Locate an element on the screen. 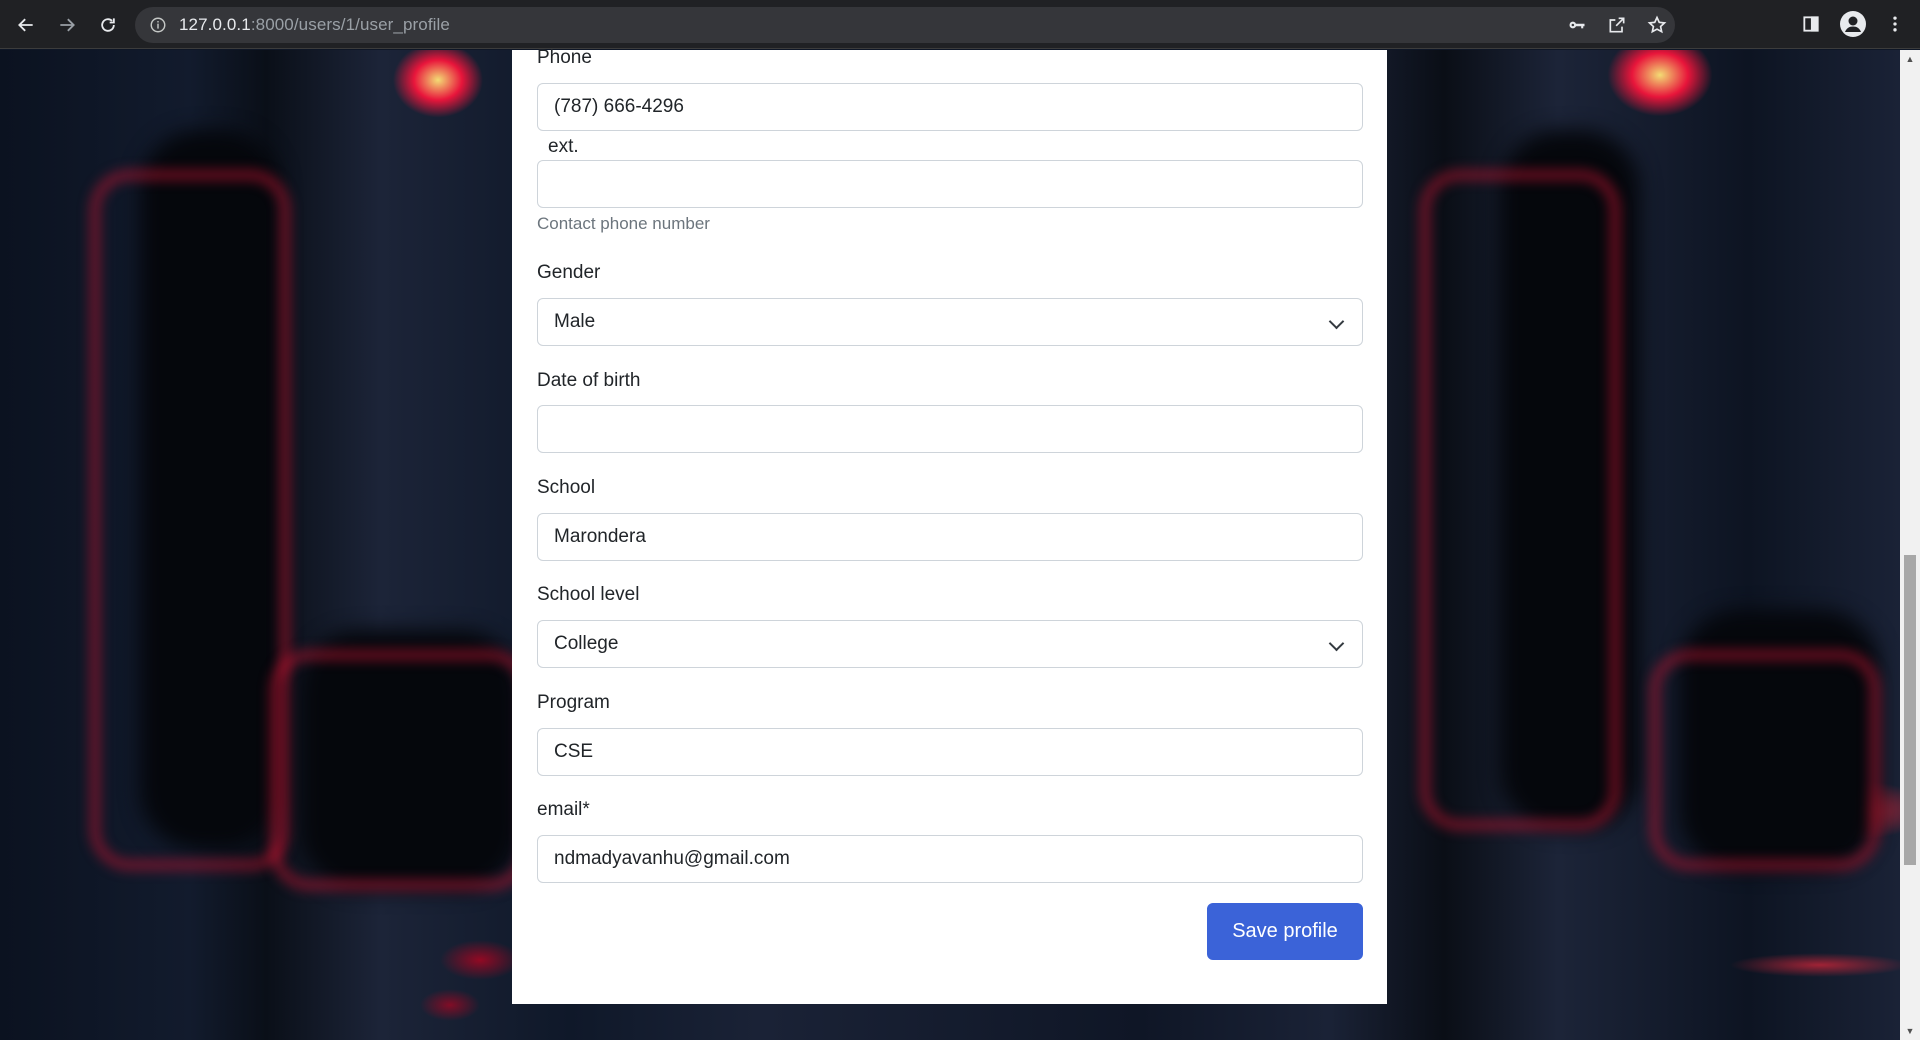 The width and height of the screenshot is (1920, 1040). gender-selected-value: Male is located at coordinates (575, 321).